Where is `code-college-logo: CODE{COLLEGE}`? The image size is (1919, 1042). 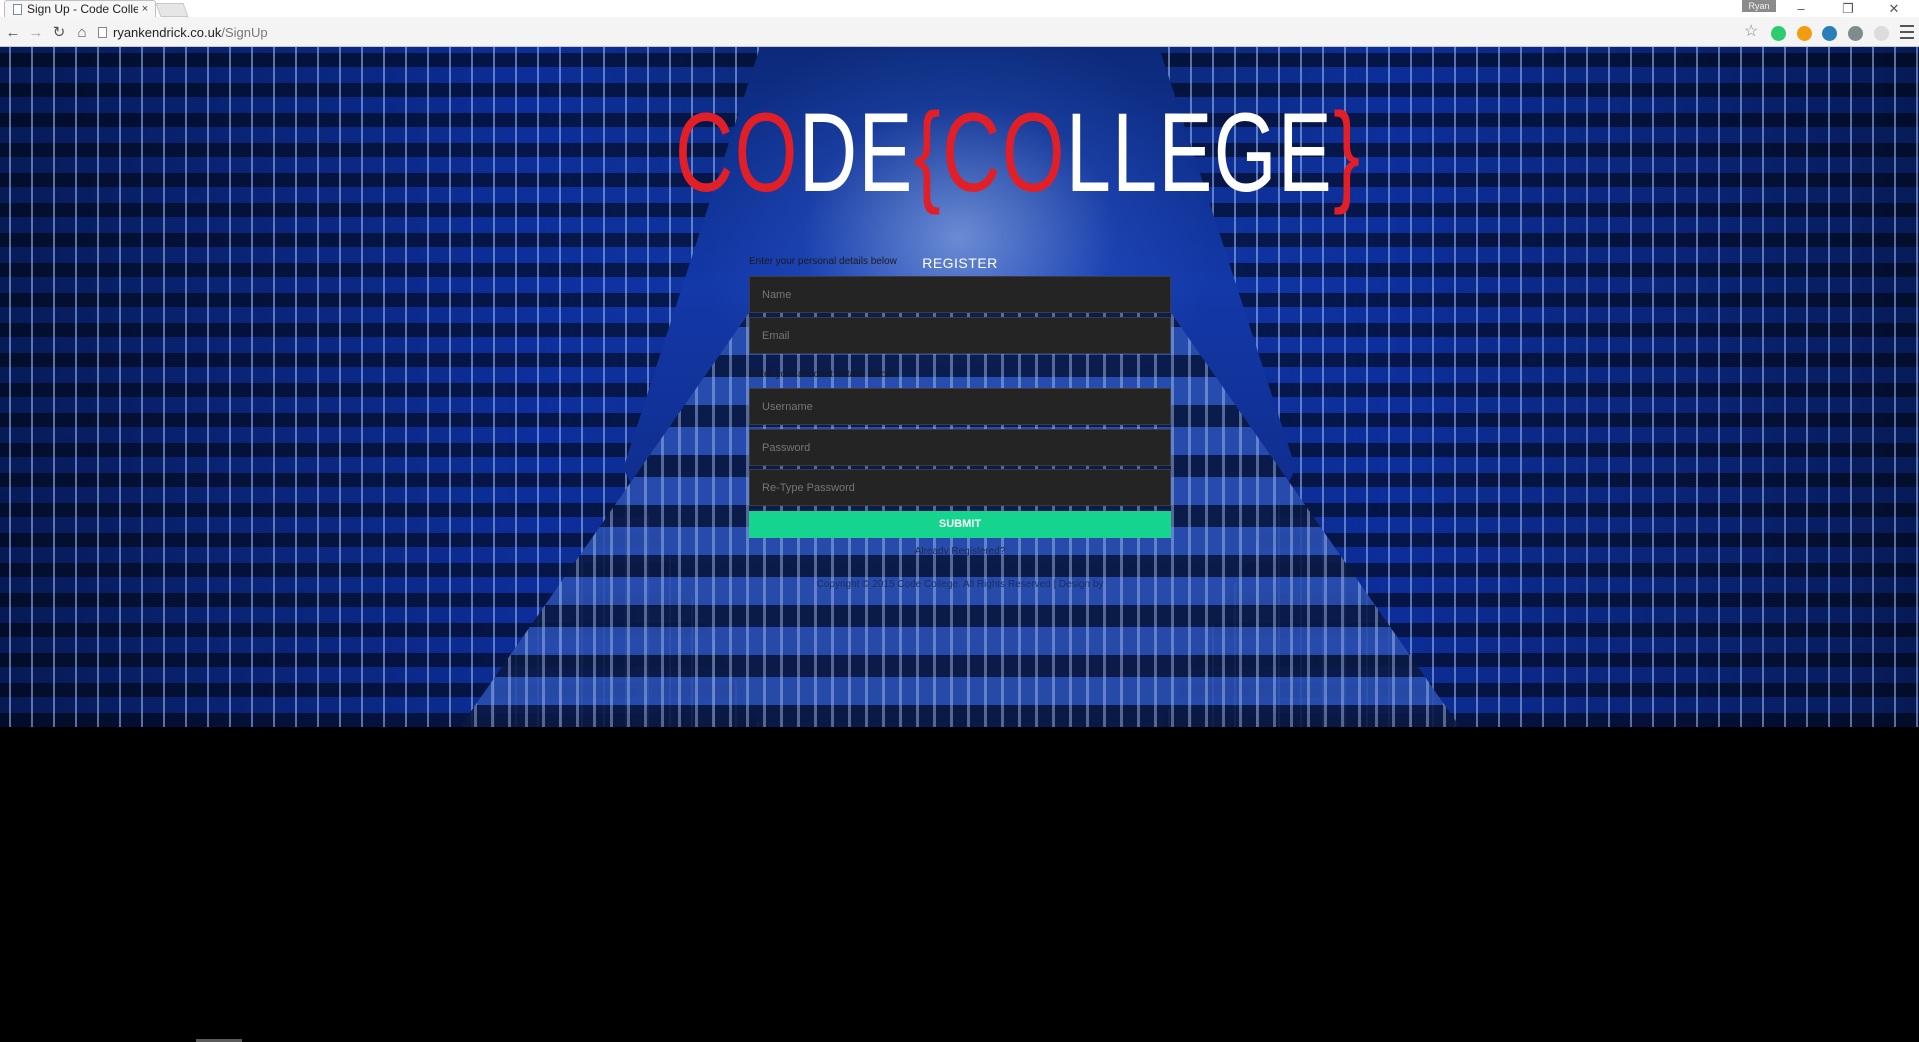 code-college-logo: CODE{COLLEGE} is located at coordinates (1018, 152).